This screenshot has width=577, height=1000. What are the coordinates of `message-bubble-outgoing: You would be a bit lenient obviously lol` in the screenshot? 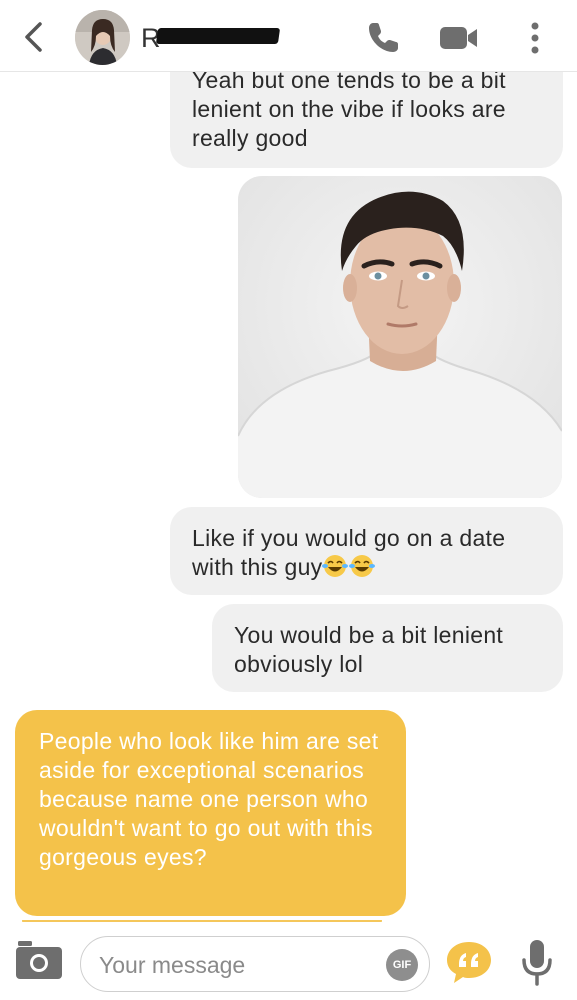 It's located at (387, 648).